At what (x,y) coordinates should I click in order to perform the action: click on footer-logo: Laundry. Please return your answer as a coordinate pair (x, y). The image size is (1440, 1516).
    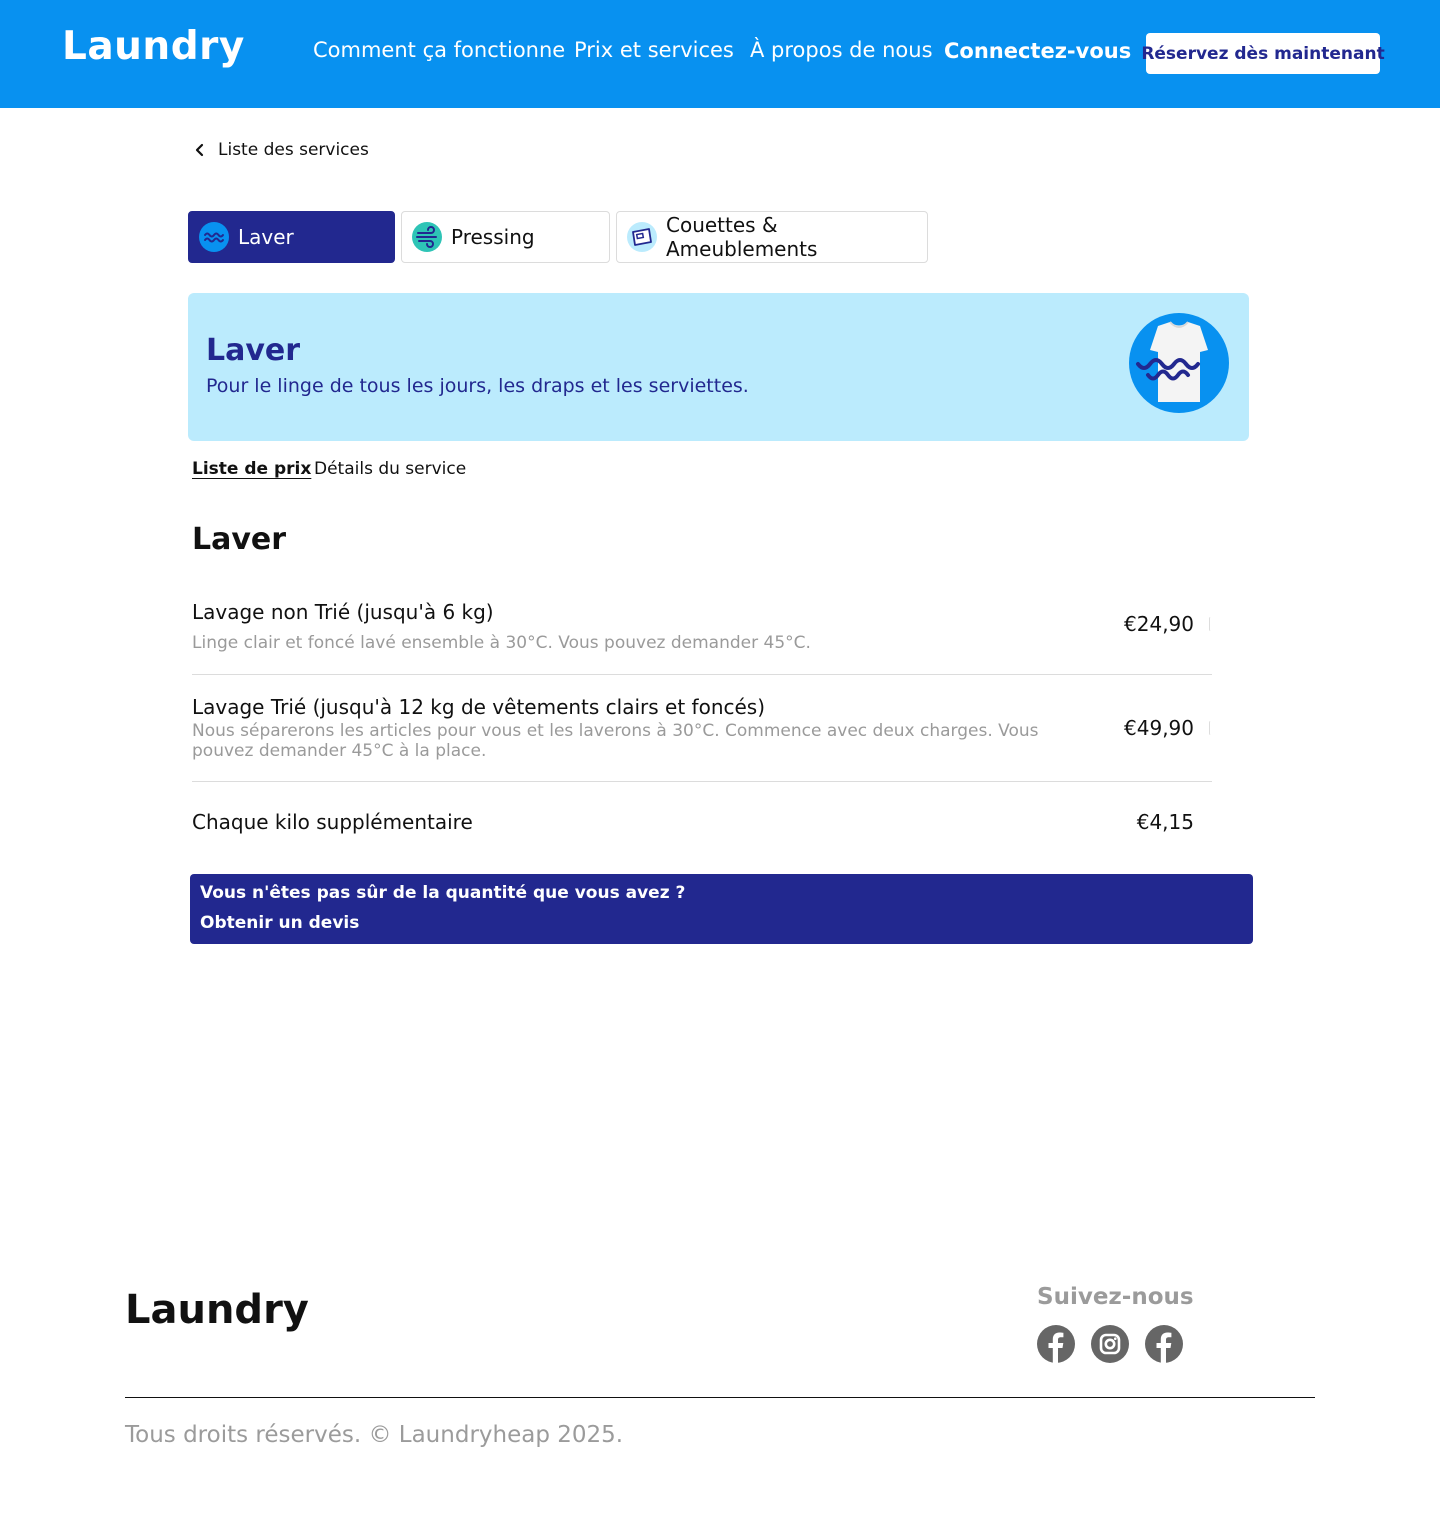
    Looking at the image, I should click on (217, 1310).